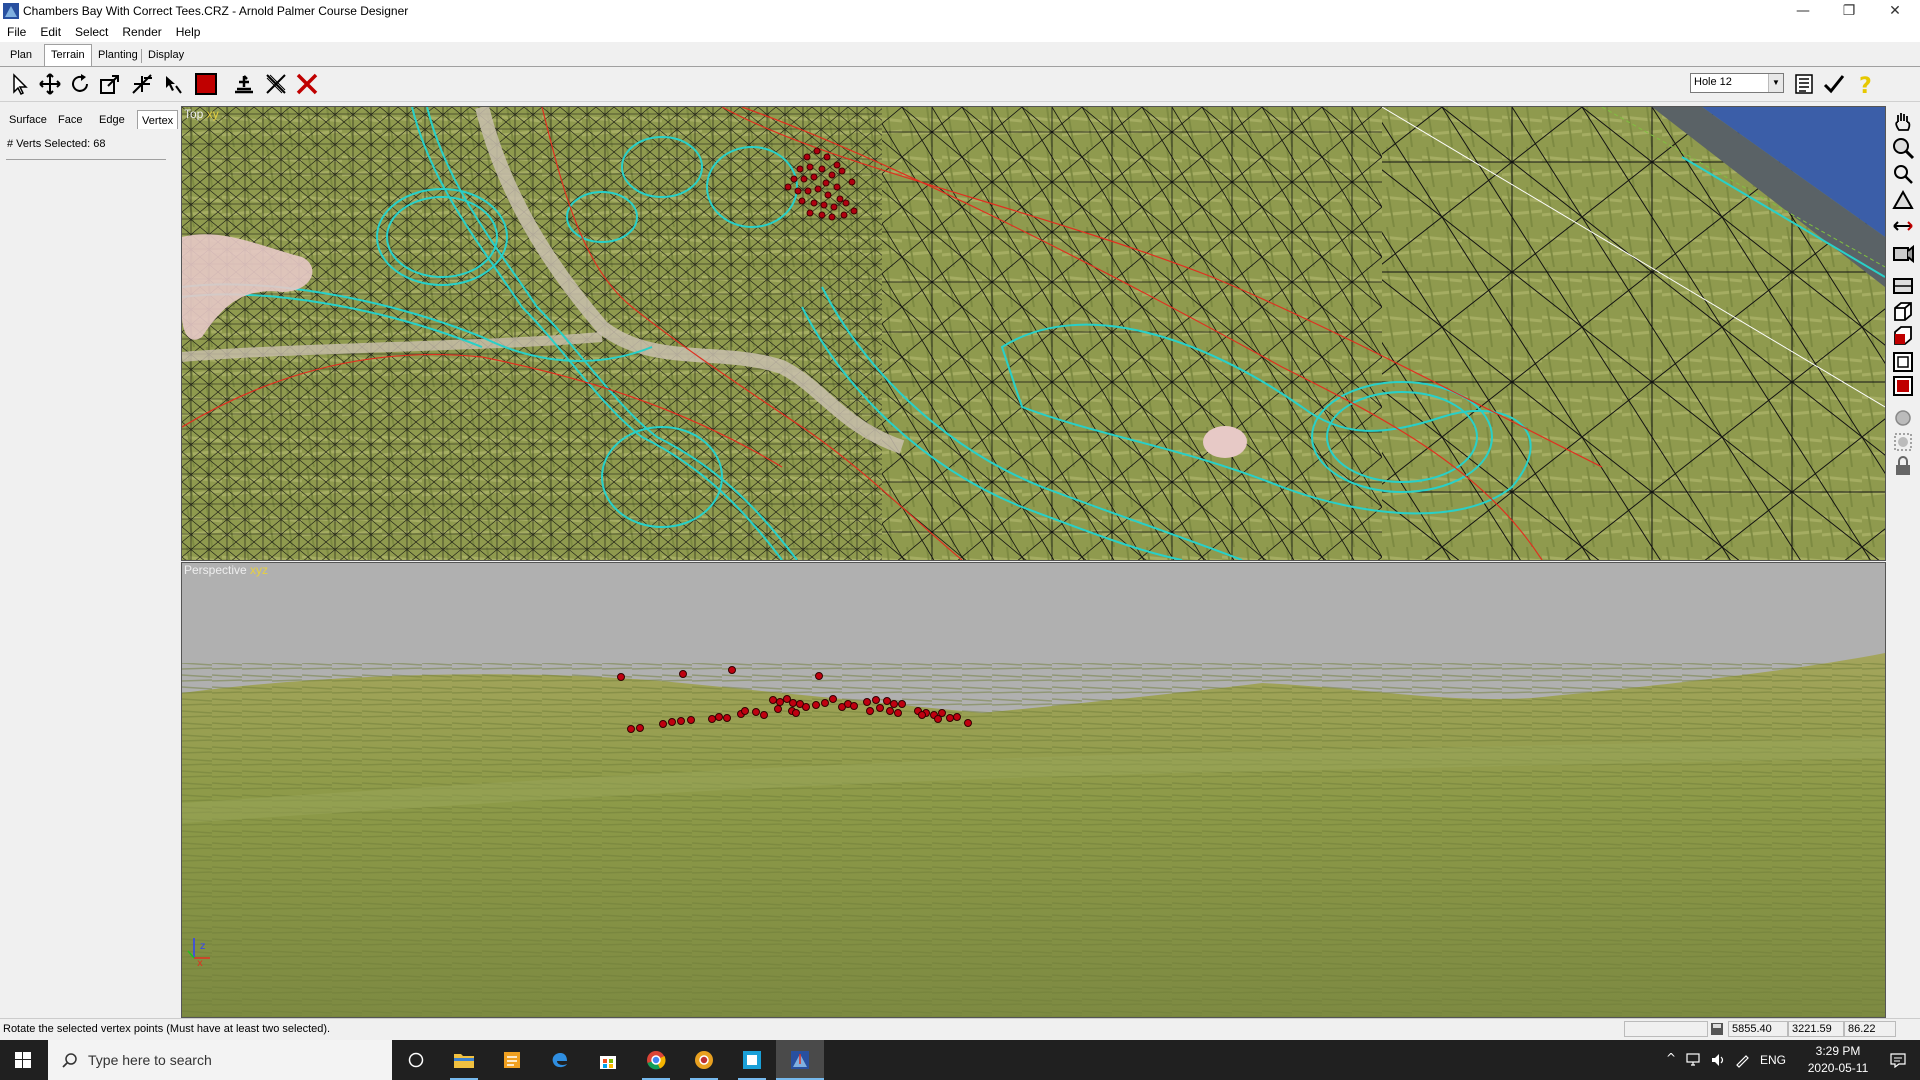  I want to click on tab-face: Face, so click(70, 120).